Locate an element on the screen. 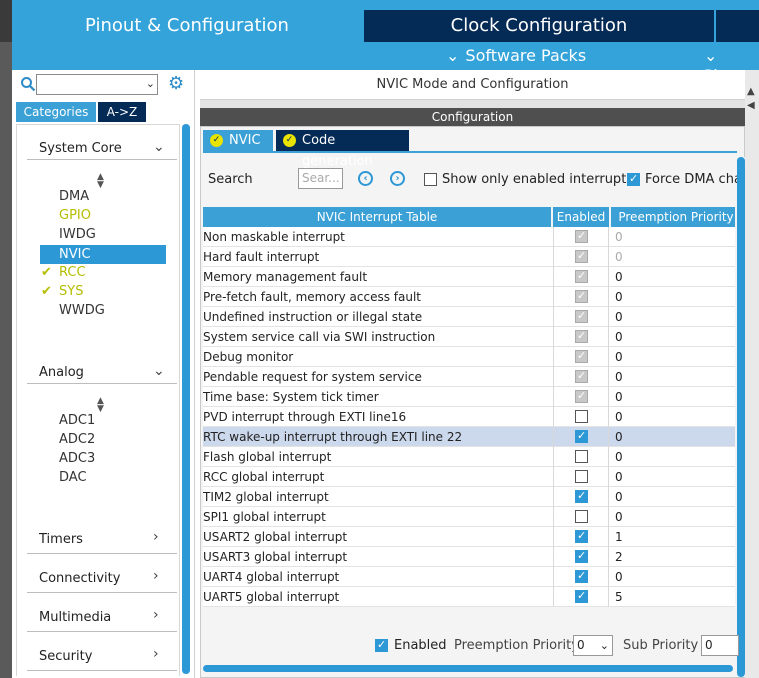  table-row: USART2 global interrupt 1 is located at coordinates (469, 537).